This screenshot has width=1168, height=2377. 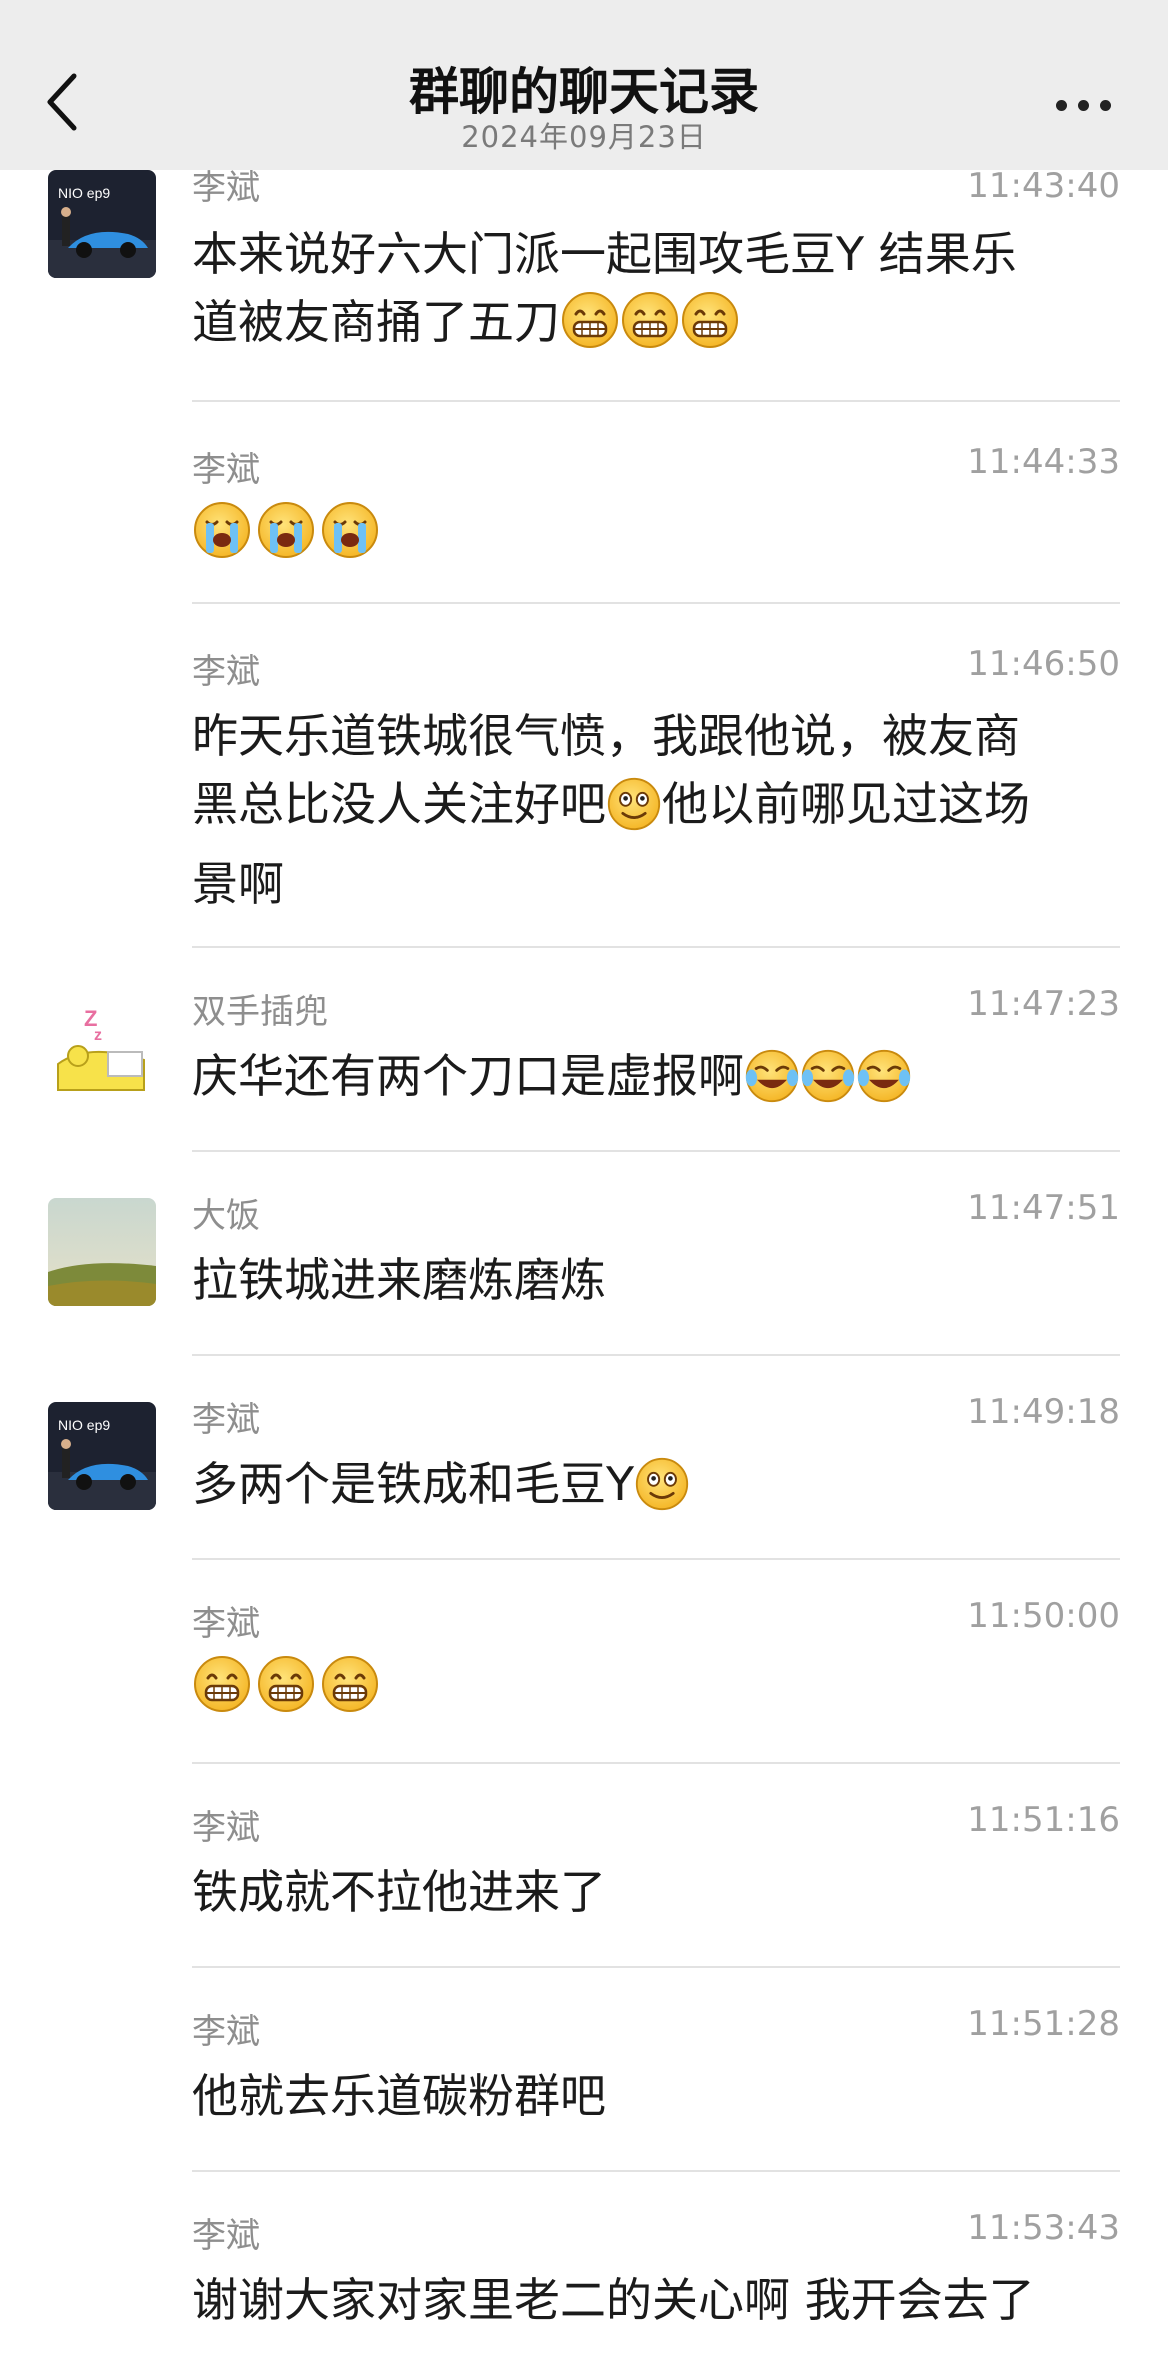 What do you see at coordinates (399, 2096) in the screenshot?
I see `message-text: 他就去乐道碳粉群吧` at bounding box center [399, 2096].